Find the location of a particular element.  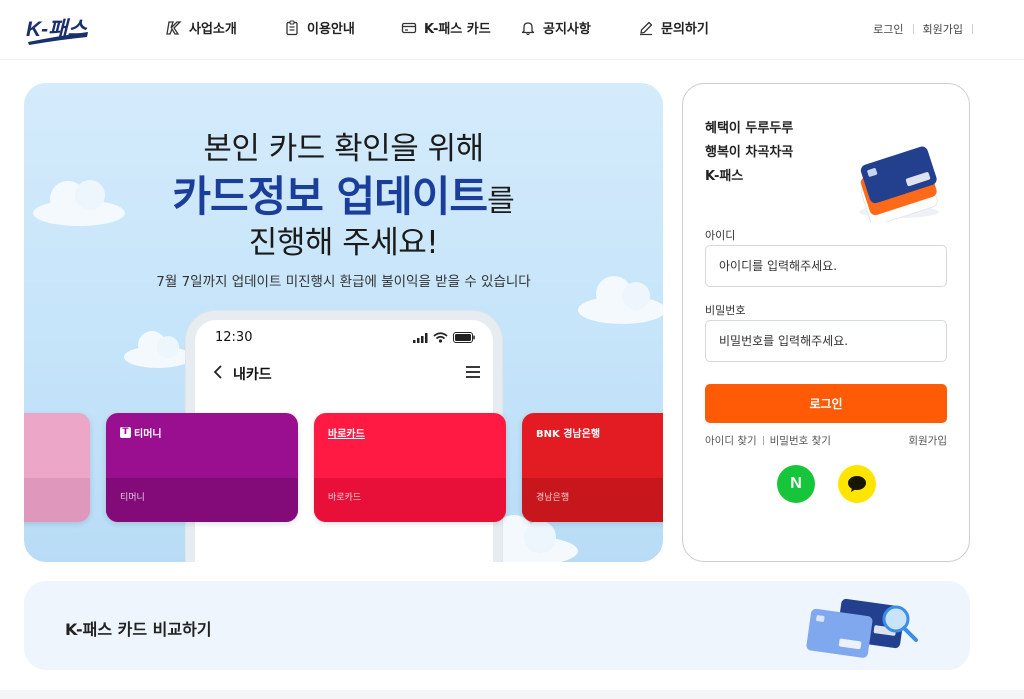

naver-icon: N is located at coordinates (796, 483).